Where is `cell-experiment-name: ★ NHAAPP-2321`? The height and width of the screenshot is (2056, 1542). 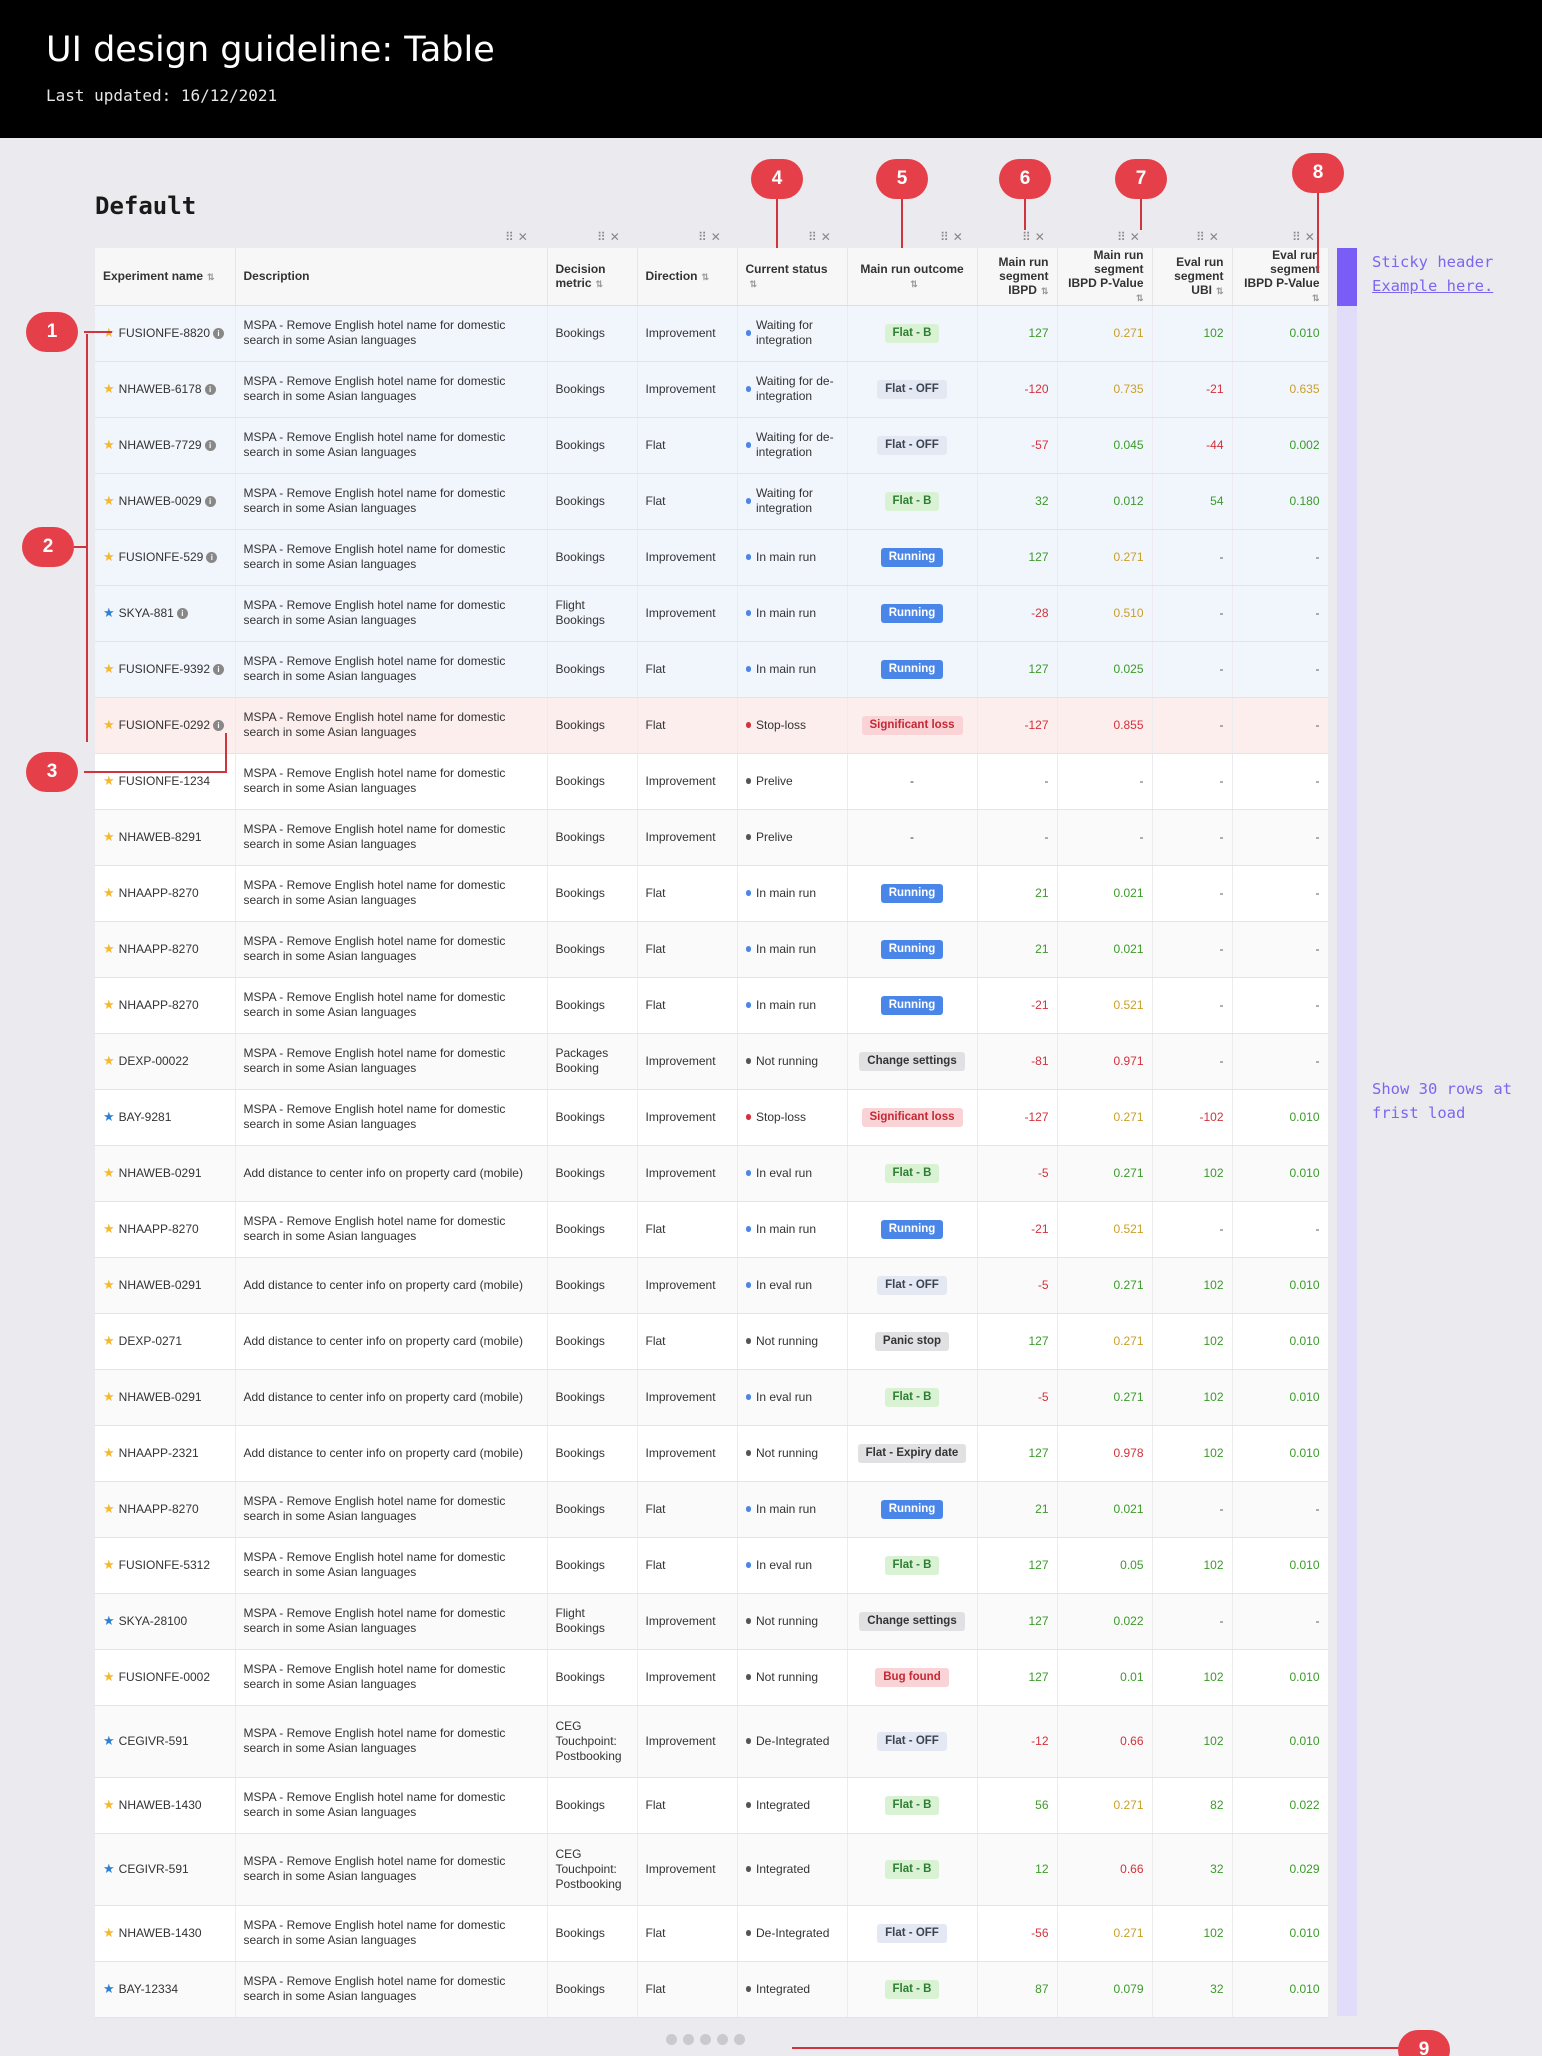
cell-experiment-name: ★ NHAAPP-2321 is located at coordinates (165, 1453).